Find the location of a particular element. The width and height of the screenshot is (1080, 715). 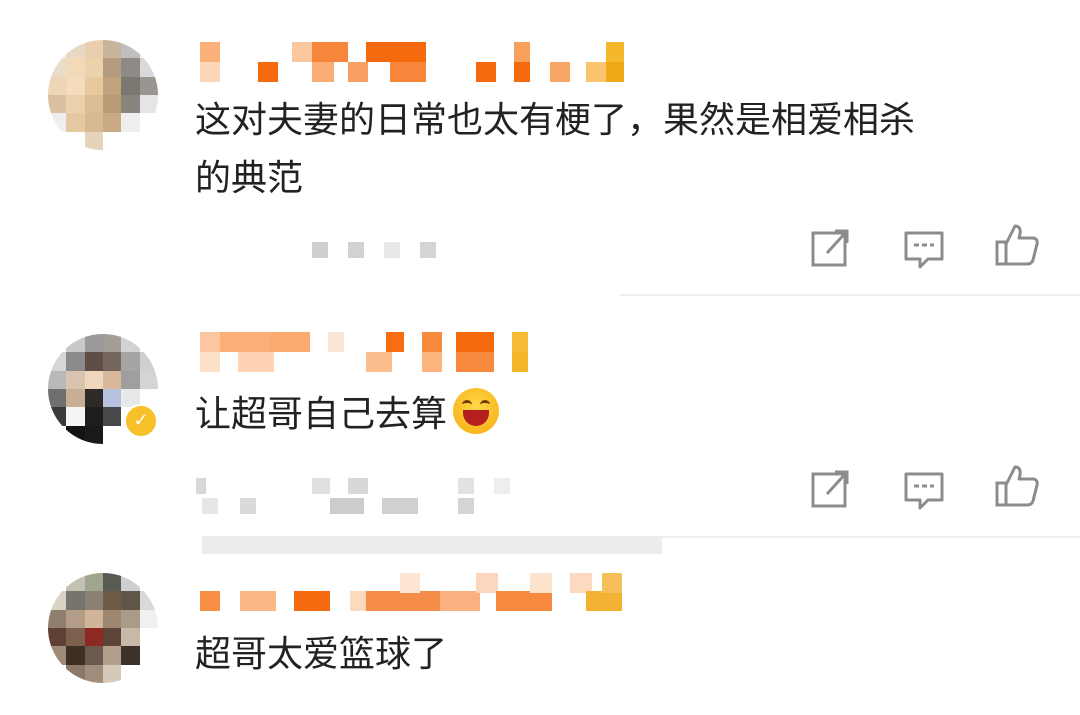

verified-badge-icon: ✓ is located at coordinates (141, 421).